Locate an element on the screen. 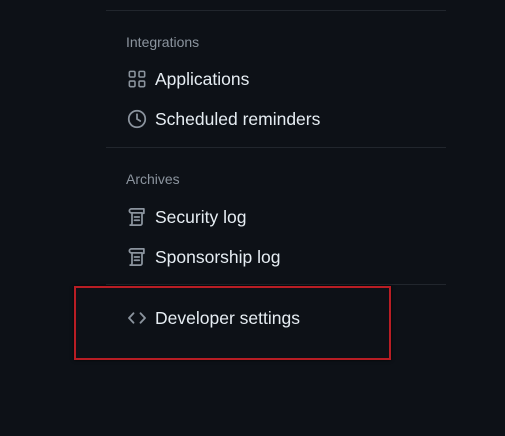 The width and height of the screenshot is (505, 436). sidebar-item-label: Applications is located at coordinates (202, 79).